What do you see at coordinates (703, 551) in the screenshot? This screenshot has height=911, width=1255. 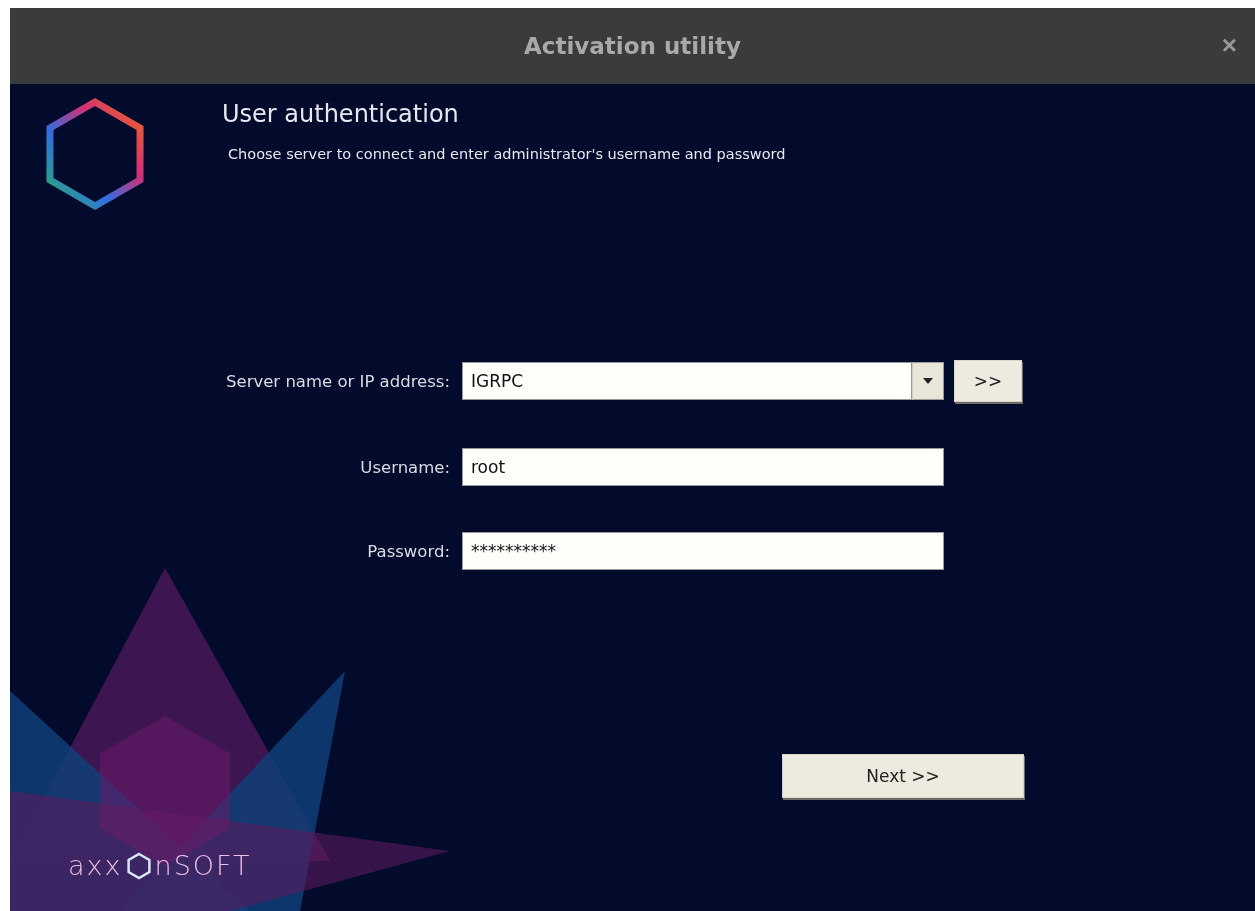 I see `input-field: **********` at bounding box center [703, 551].